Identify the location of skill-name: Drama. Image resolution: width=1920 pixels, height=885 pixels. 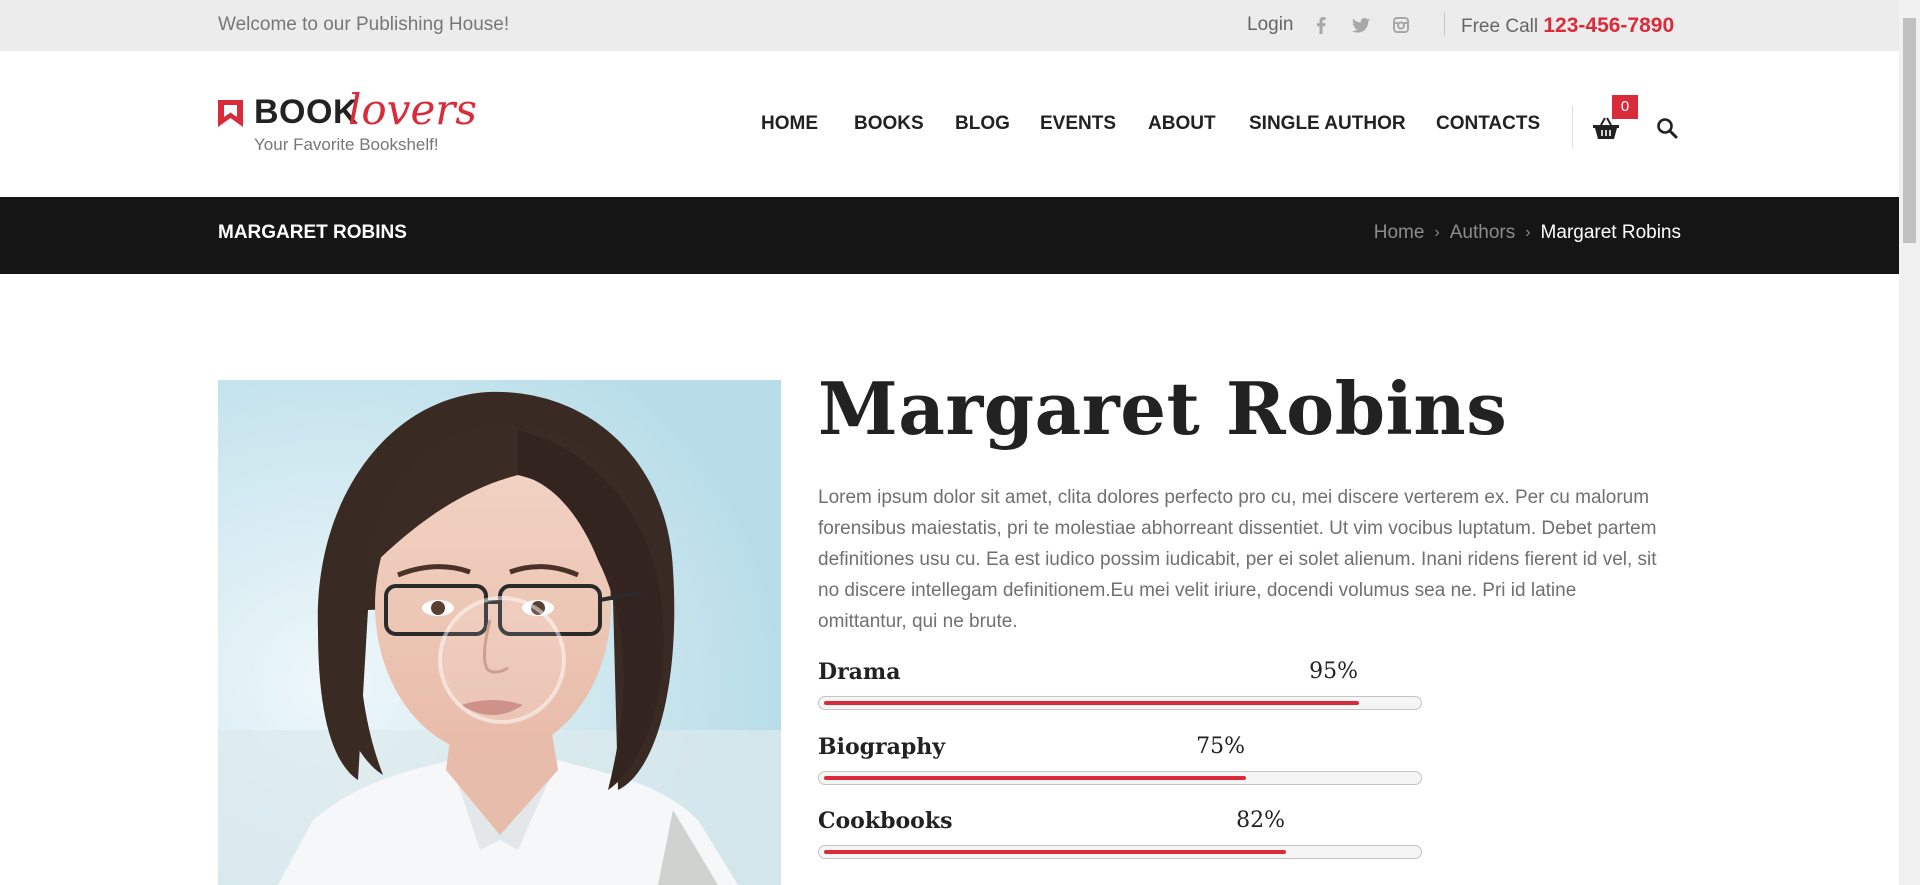
(859, 672).